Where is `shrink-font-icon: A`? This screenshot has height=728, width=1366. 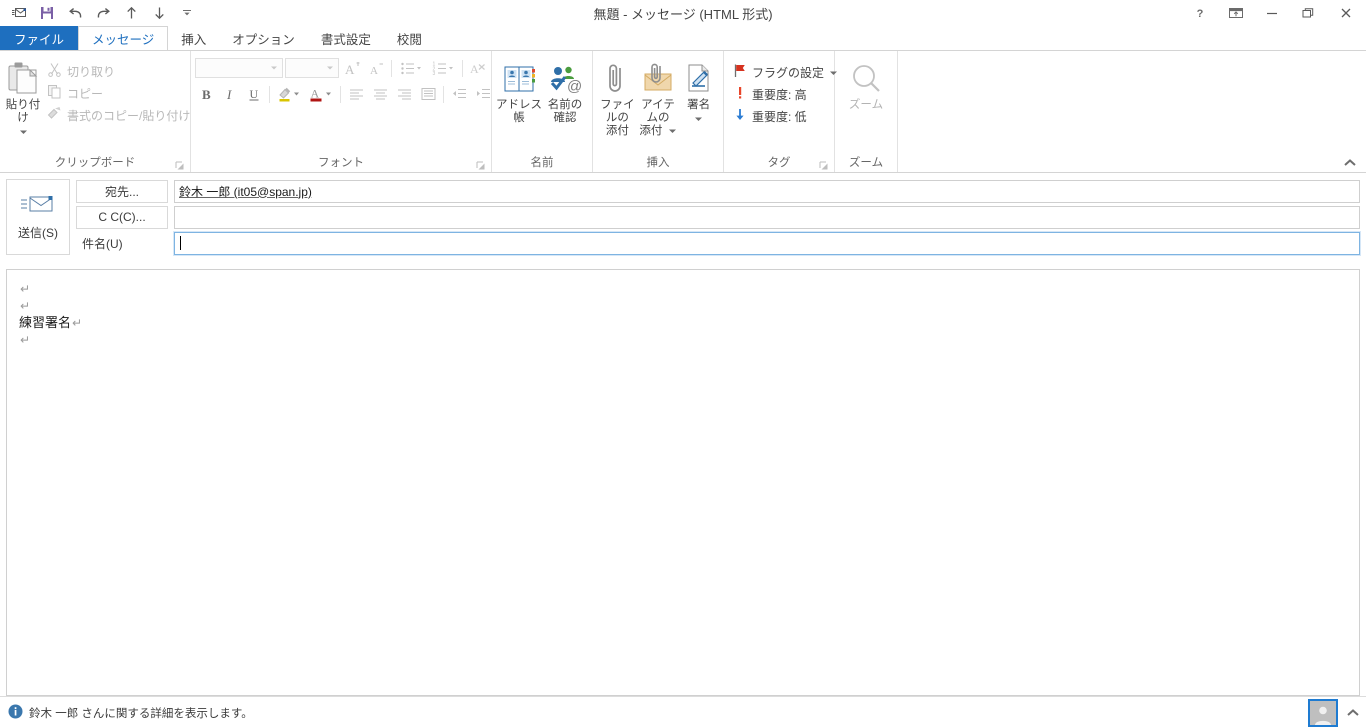 shrink-font-icon: A is located at coordinates (376, 68).